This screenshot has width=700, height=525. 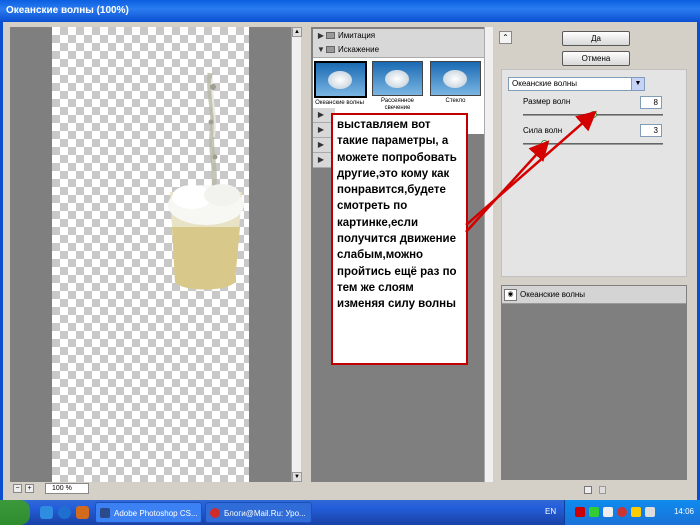 I want to click on language-indicator: EN, so click(x=550, y=511).